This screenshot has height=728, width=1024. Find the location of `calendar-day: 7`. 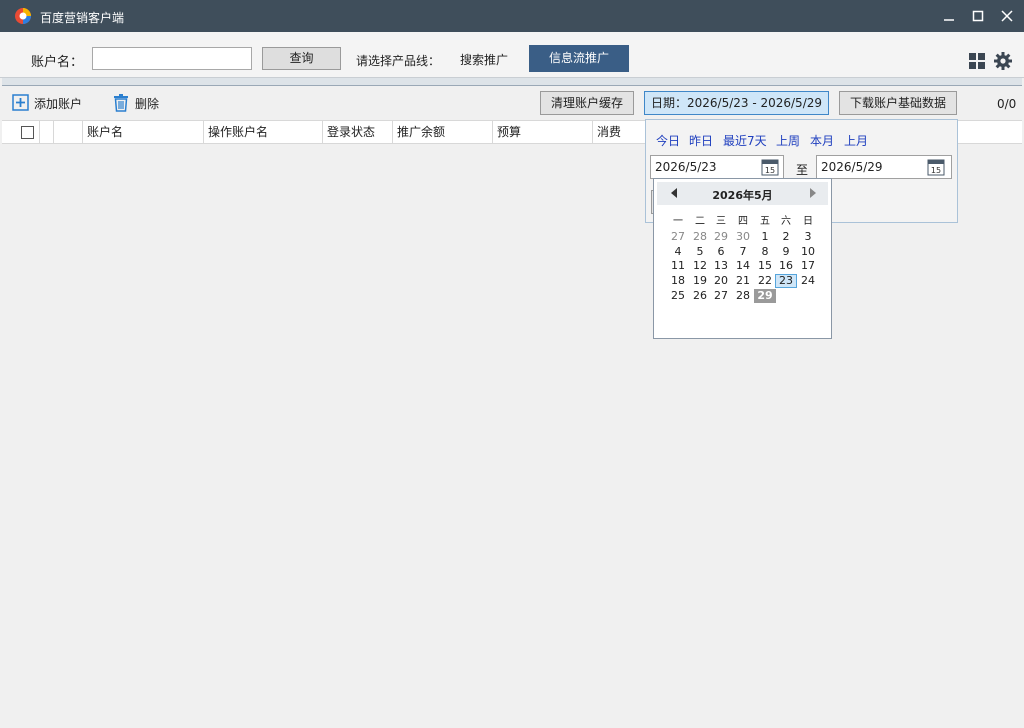

calendar-day: 7 is located at coordinates (743, 252).